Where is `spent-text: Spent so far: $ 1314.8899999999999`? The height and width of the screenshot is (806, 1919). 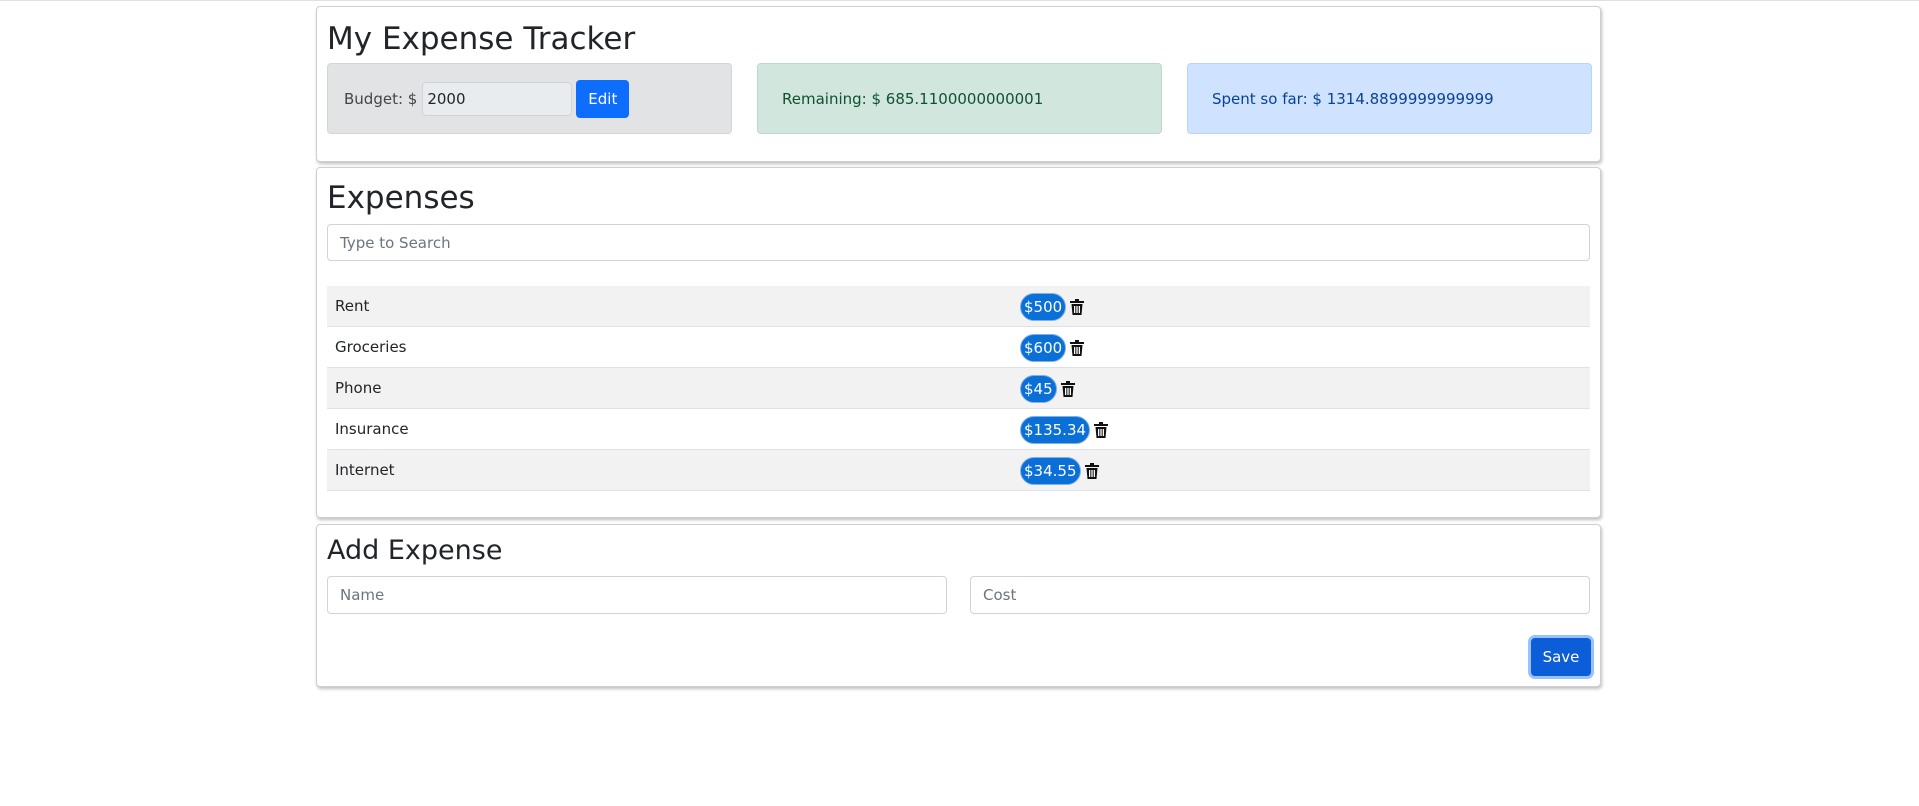
spent-text: Spent so far: $ 1314.8899999999999 is located at coordinates (1353, 98).